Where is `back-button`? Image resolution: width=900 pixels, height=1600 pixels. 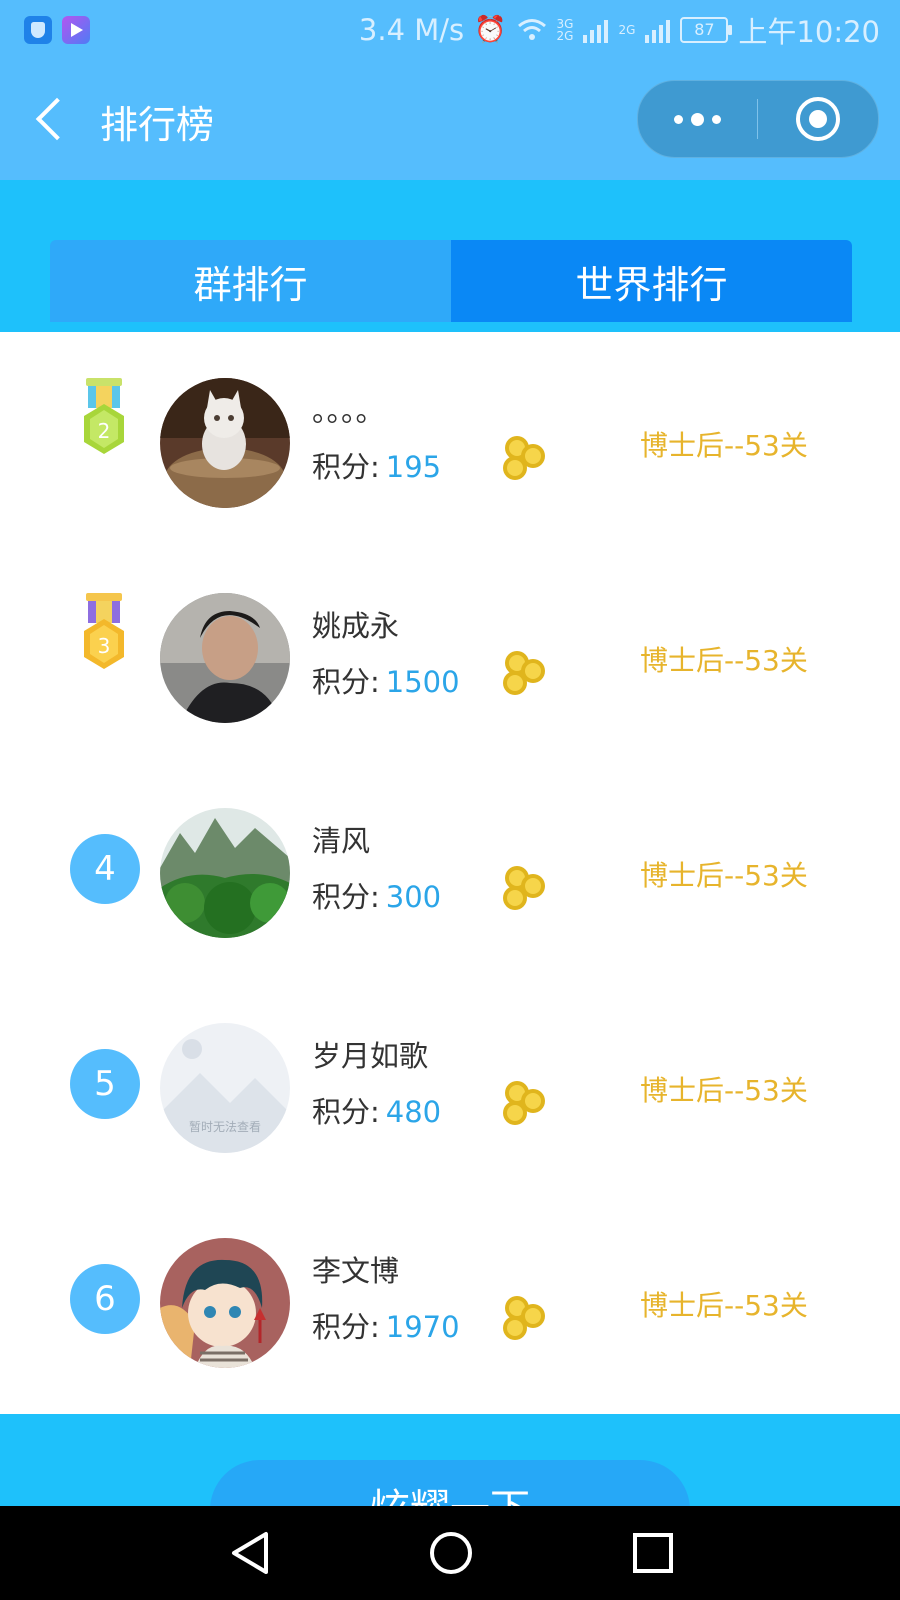
back-button is located at coordinates (54, 120).